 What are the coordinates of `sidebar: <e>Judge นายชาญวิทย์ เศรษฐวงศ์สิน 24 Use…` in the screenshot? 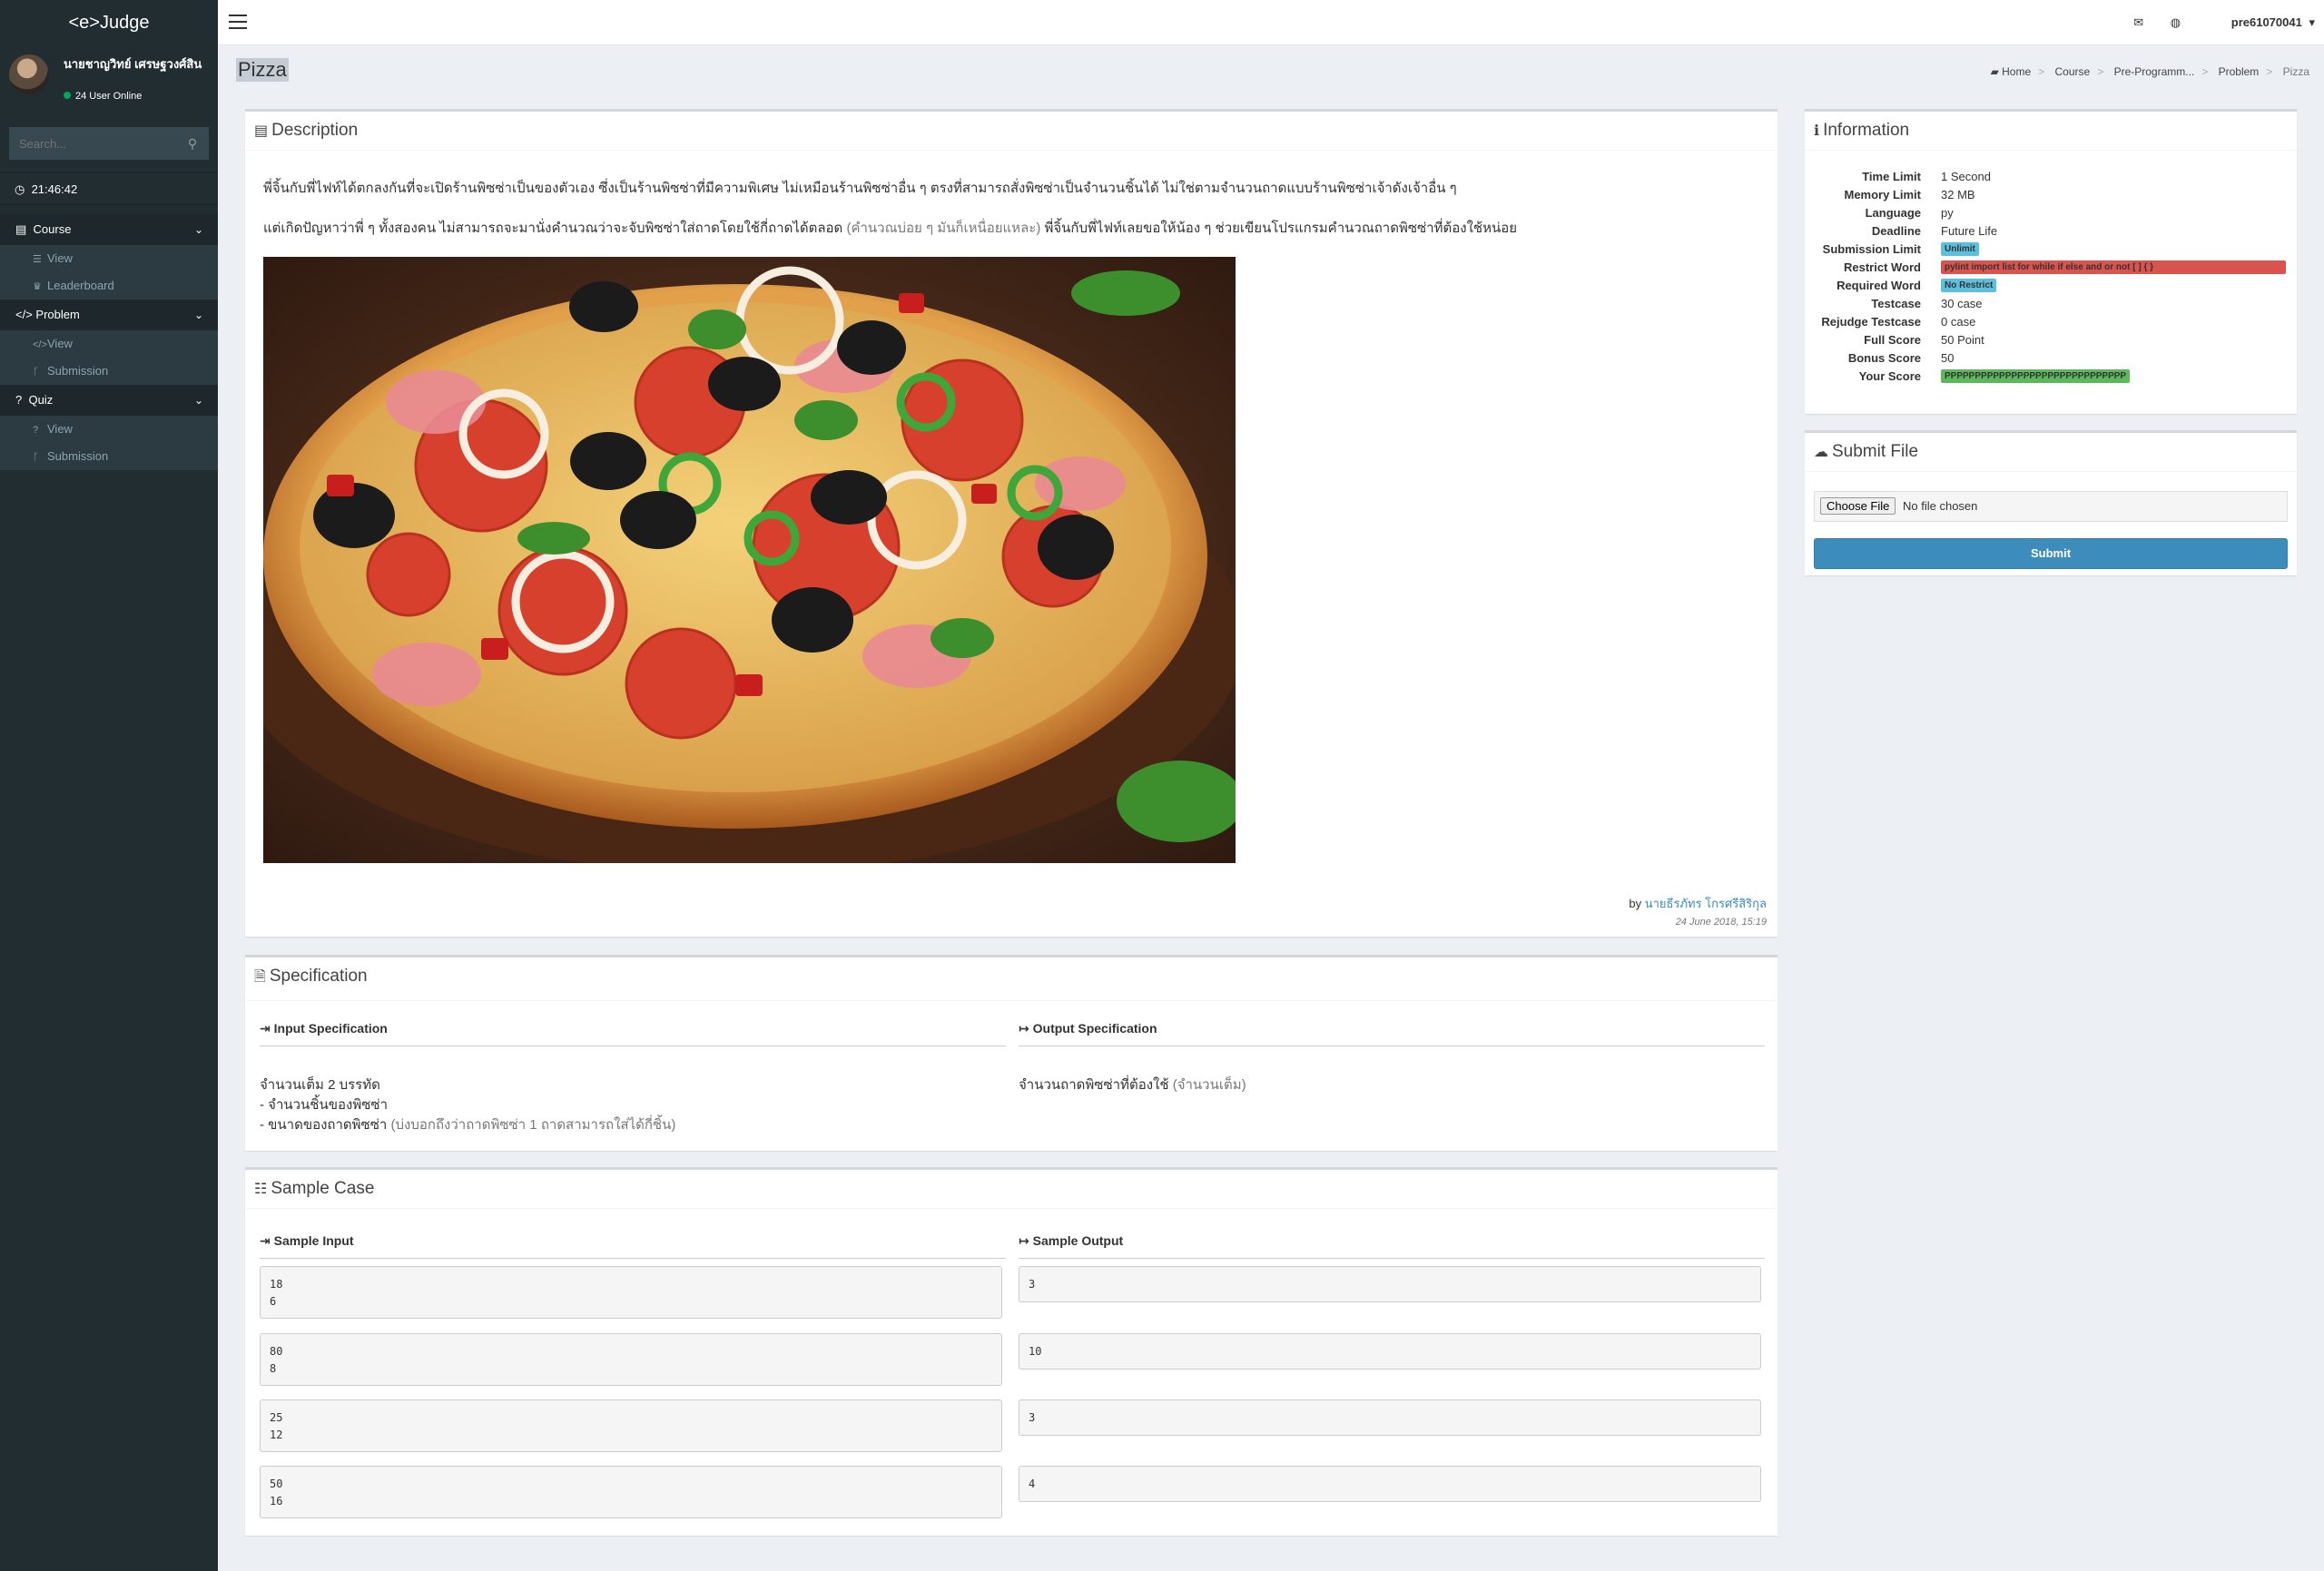 It's located at (109, 785).